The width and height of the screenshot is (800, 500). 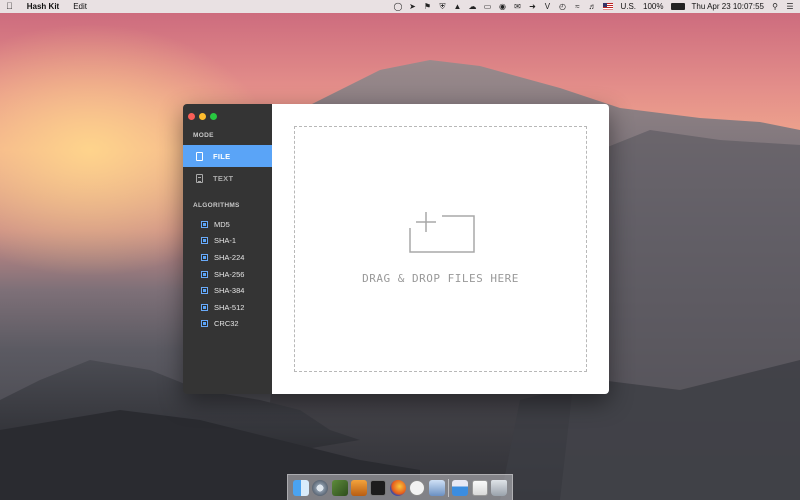 What do you see at coordinates (204, 241) in the screenshot?
I see `sha1-checkbox` at bounding box center [204, 241].